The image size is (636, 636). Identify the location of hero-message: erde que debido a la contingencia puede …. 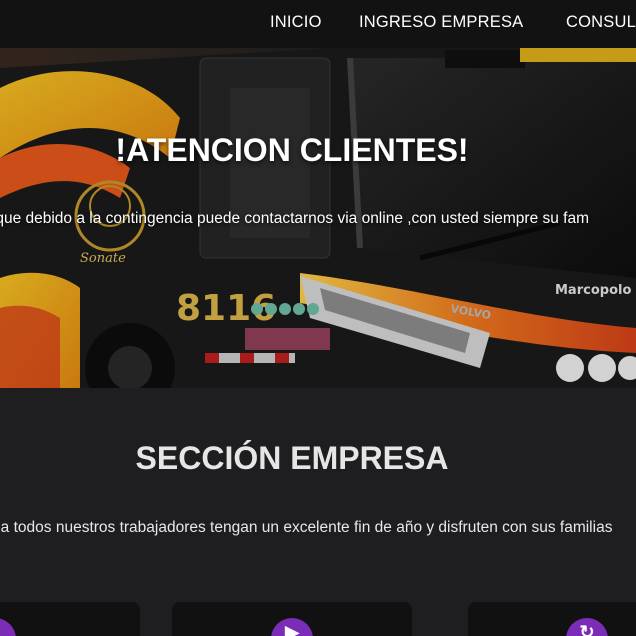
(295, 218).